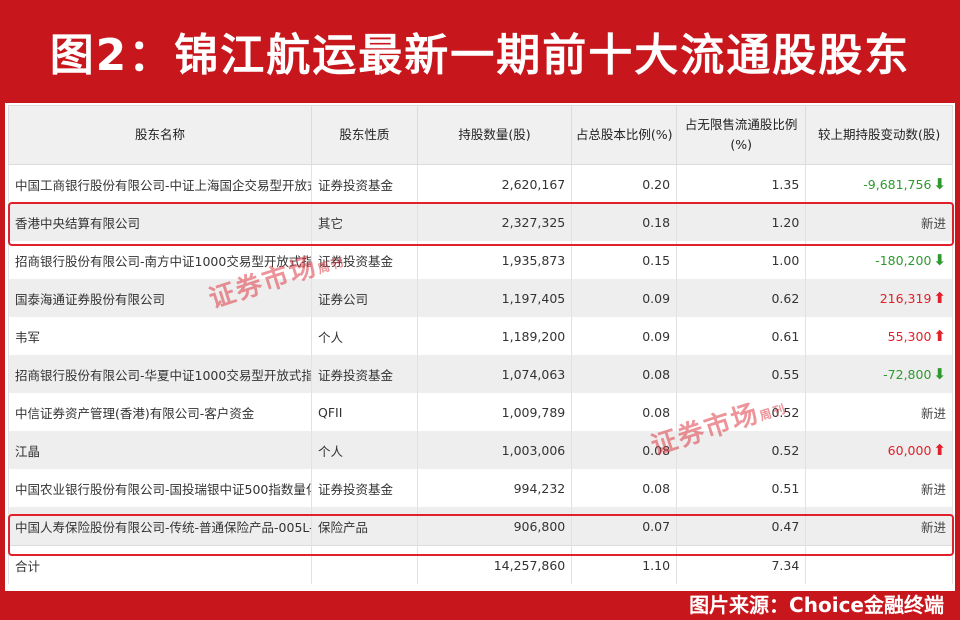  Describe the element at coordinates (907, 374) in the screenshot. I see `change-value: -72,800` at that location.